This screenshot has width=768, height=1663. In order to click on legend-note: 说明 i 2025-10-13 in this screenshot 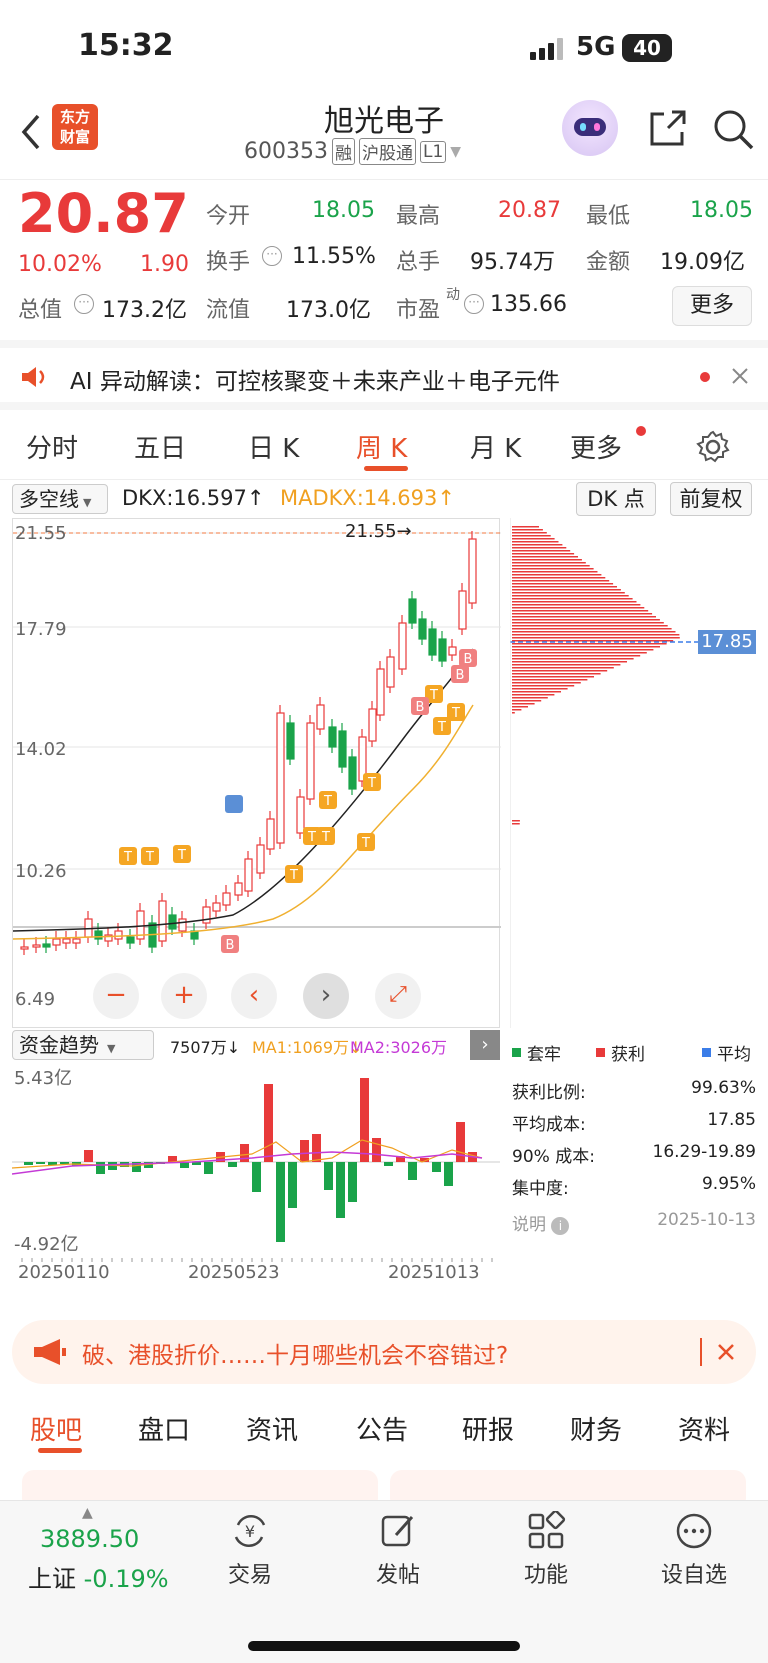, I will do `click(634, 1222)`.